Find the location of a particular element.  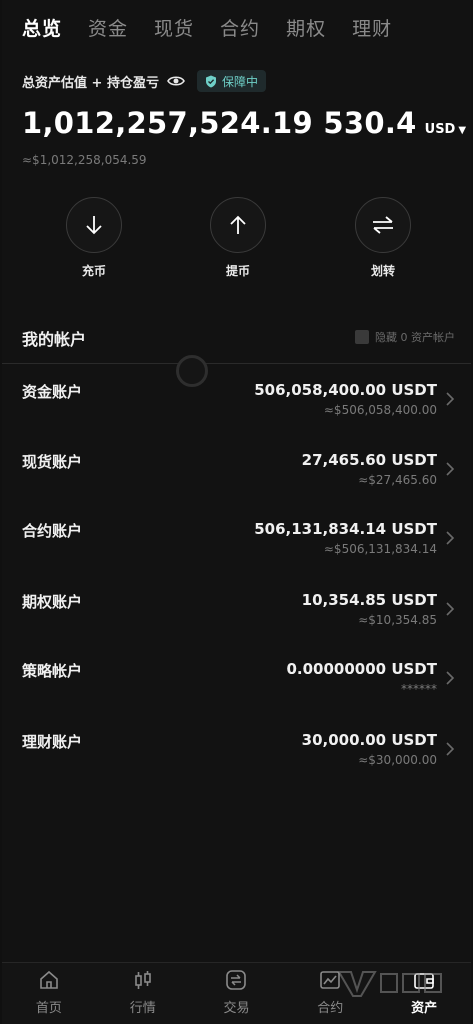

tab-spot: 现货 is located at coordinates (174, 27).